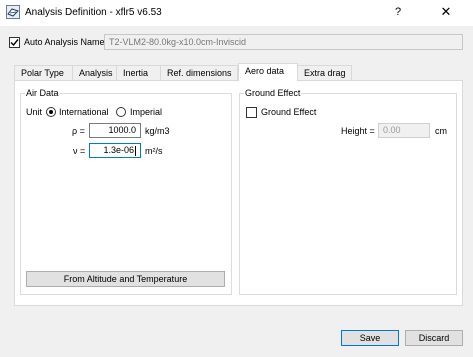 Image resolution: width=473 pixels, height=357 pixels. I want to click on tab-ref-dimensions: Ref. dimensions, so click(199, 72).